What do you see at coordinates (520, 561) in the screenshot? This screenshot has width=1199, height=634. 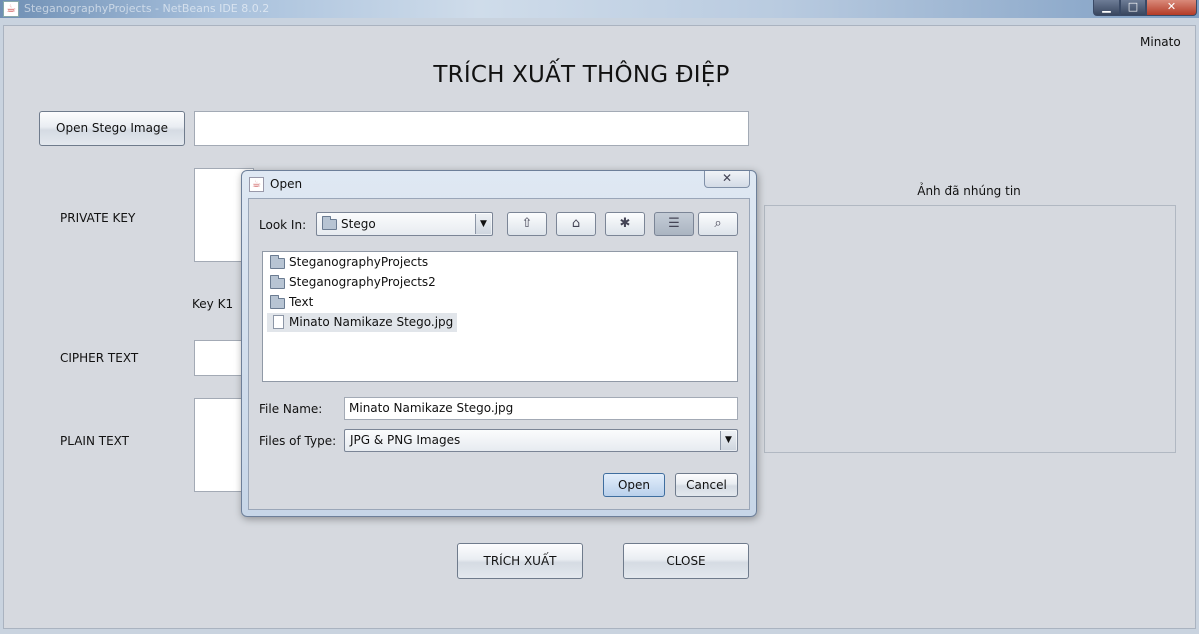 I see `extract-button: TRÍCH XUẤT` at bounding box center [520, 561].